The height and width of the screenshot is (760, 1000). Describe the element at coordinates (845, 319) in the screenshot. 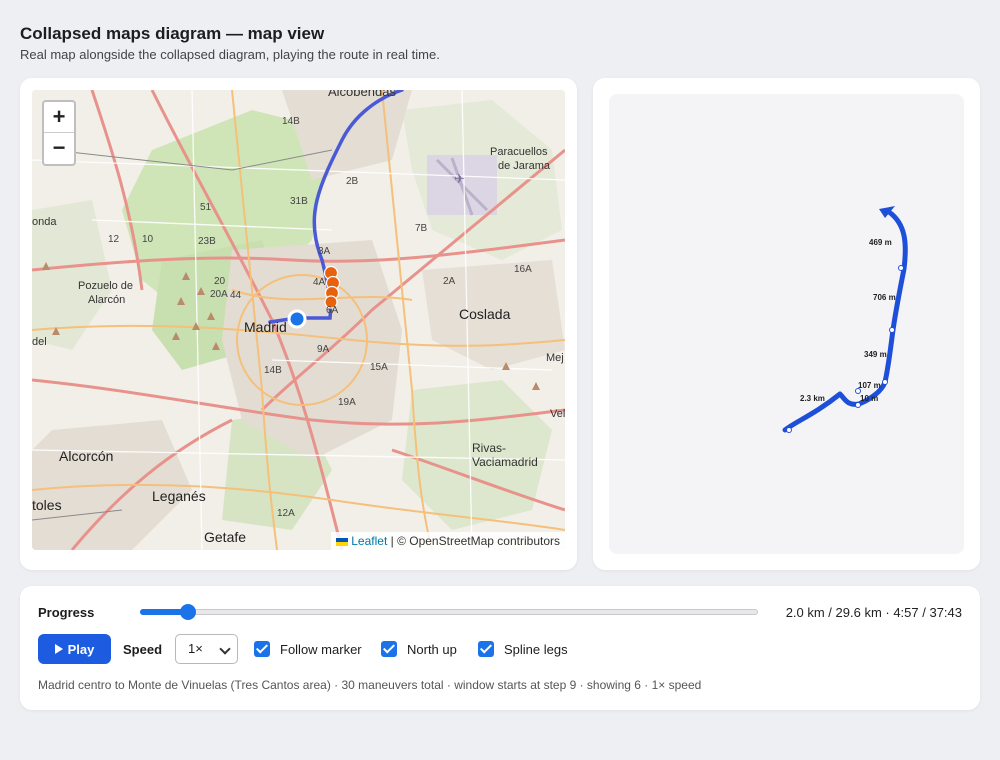

I see `diagram-svg: 469 m 706 m 349 m 107 m 10 m 2.3 km` at that location.